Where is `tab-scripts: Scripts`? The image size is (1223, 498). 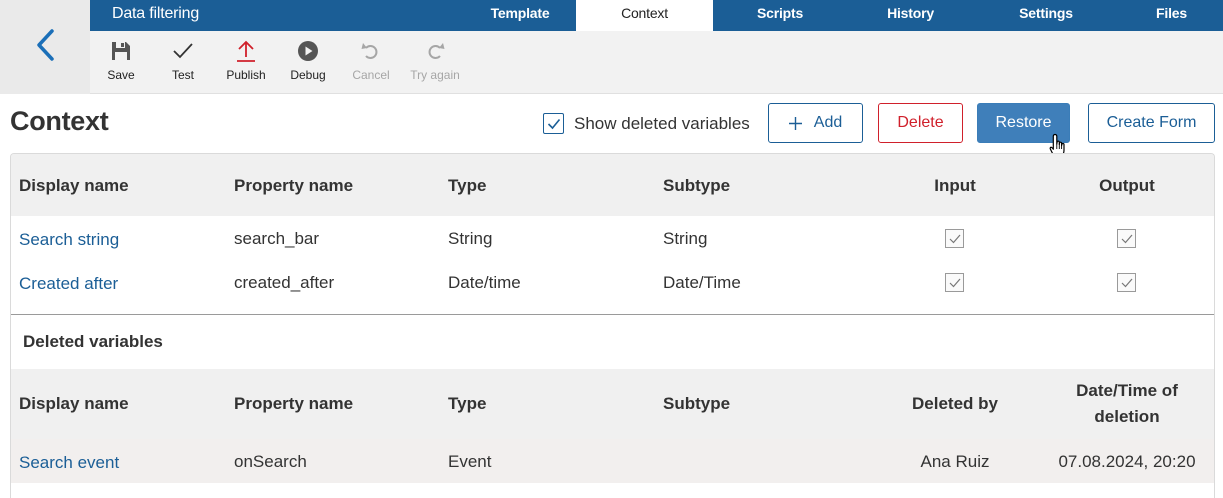
tab-scripts: Scripts is located at coordinates (780, 15).